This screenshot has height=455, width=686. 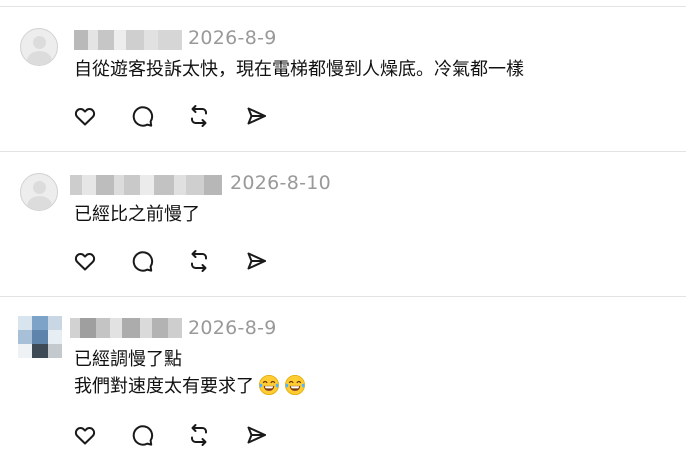 I want to click on top-divider, so click(x=343, y=6).